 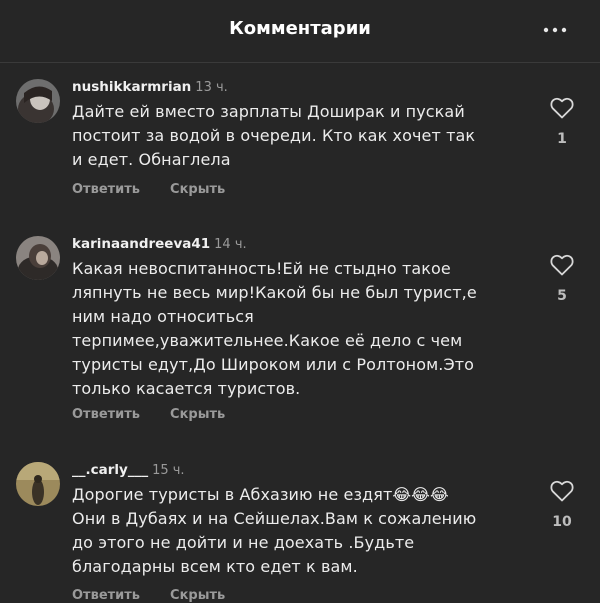 I want to click on comment-meta: nushikkarmrian 13 ч., so click(x=150, y=87).